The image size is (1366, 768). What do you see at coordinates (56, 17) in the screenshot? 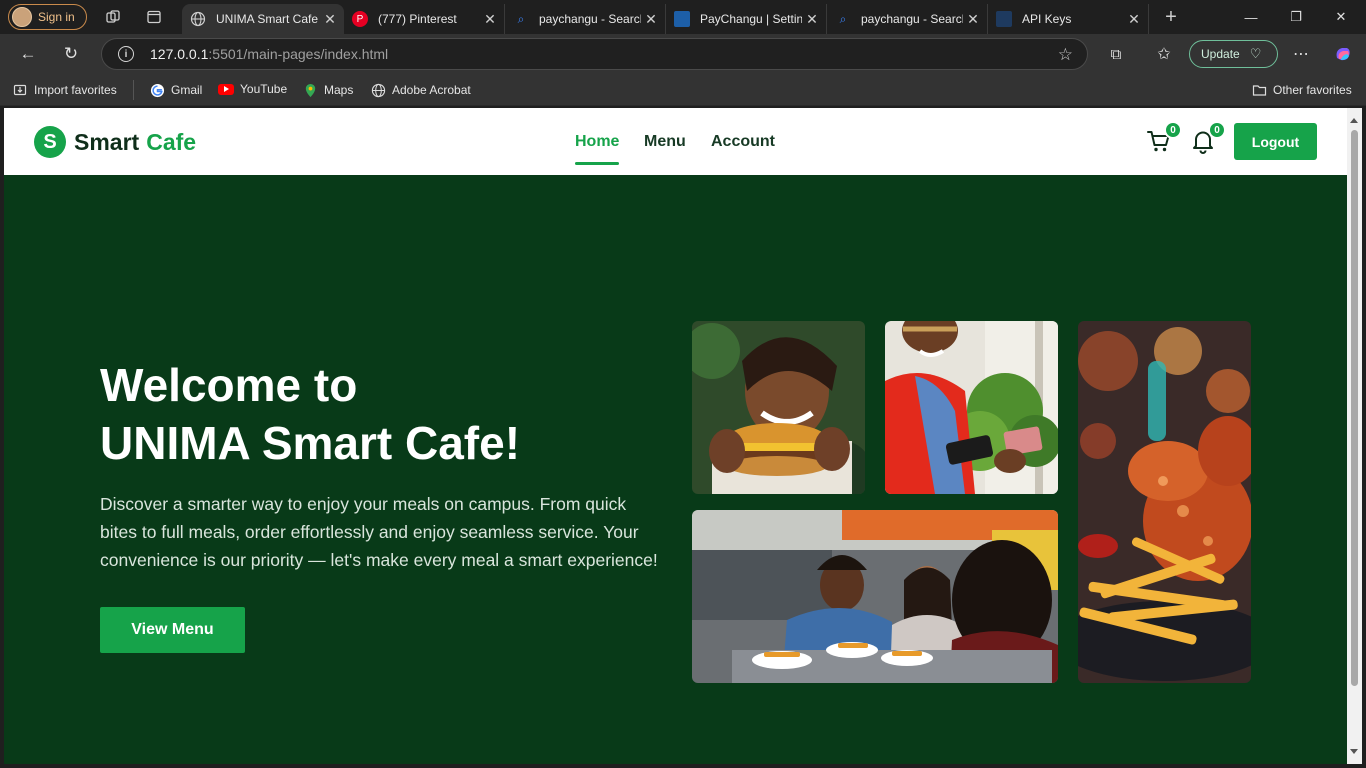
I see `profile-label: Sign in` at bounding box center [56, 17].